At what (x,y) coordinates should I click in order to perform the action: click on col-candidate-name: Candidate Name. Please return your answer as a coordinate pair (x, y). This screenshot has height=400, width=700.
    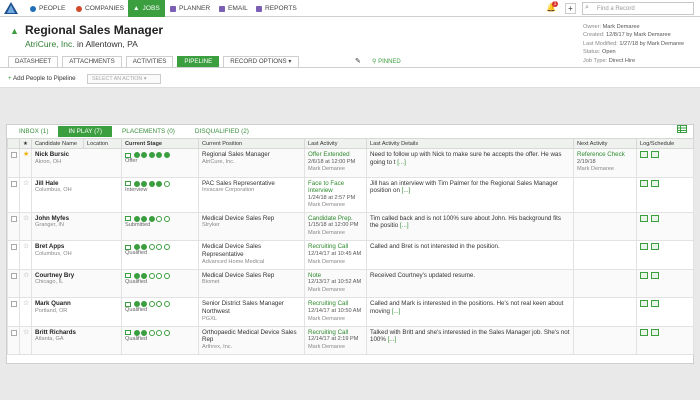
    Looking at the image, I should click on (57, 143).